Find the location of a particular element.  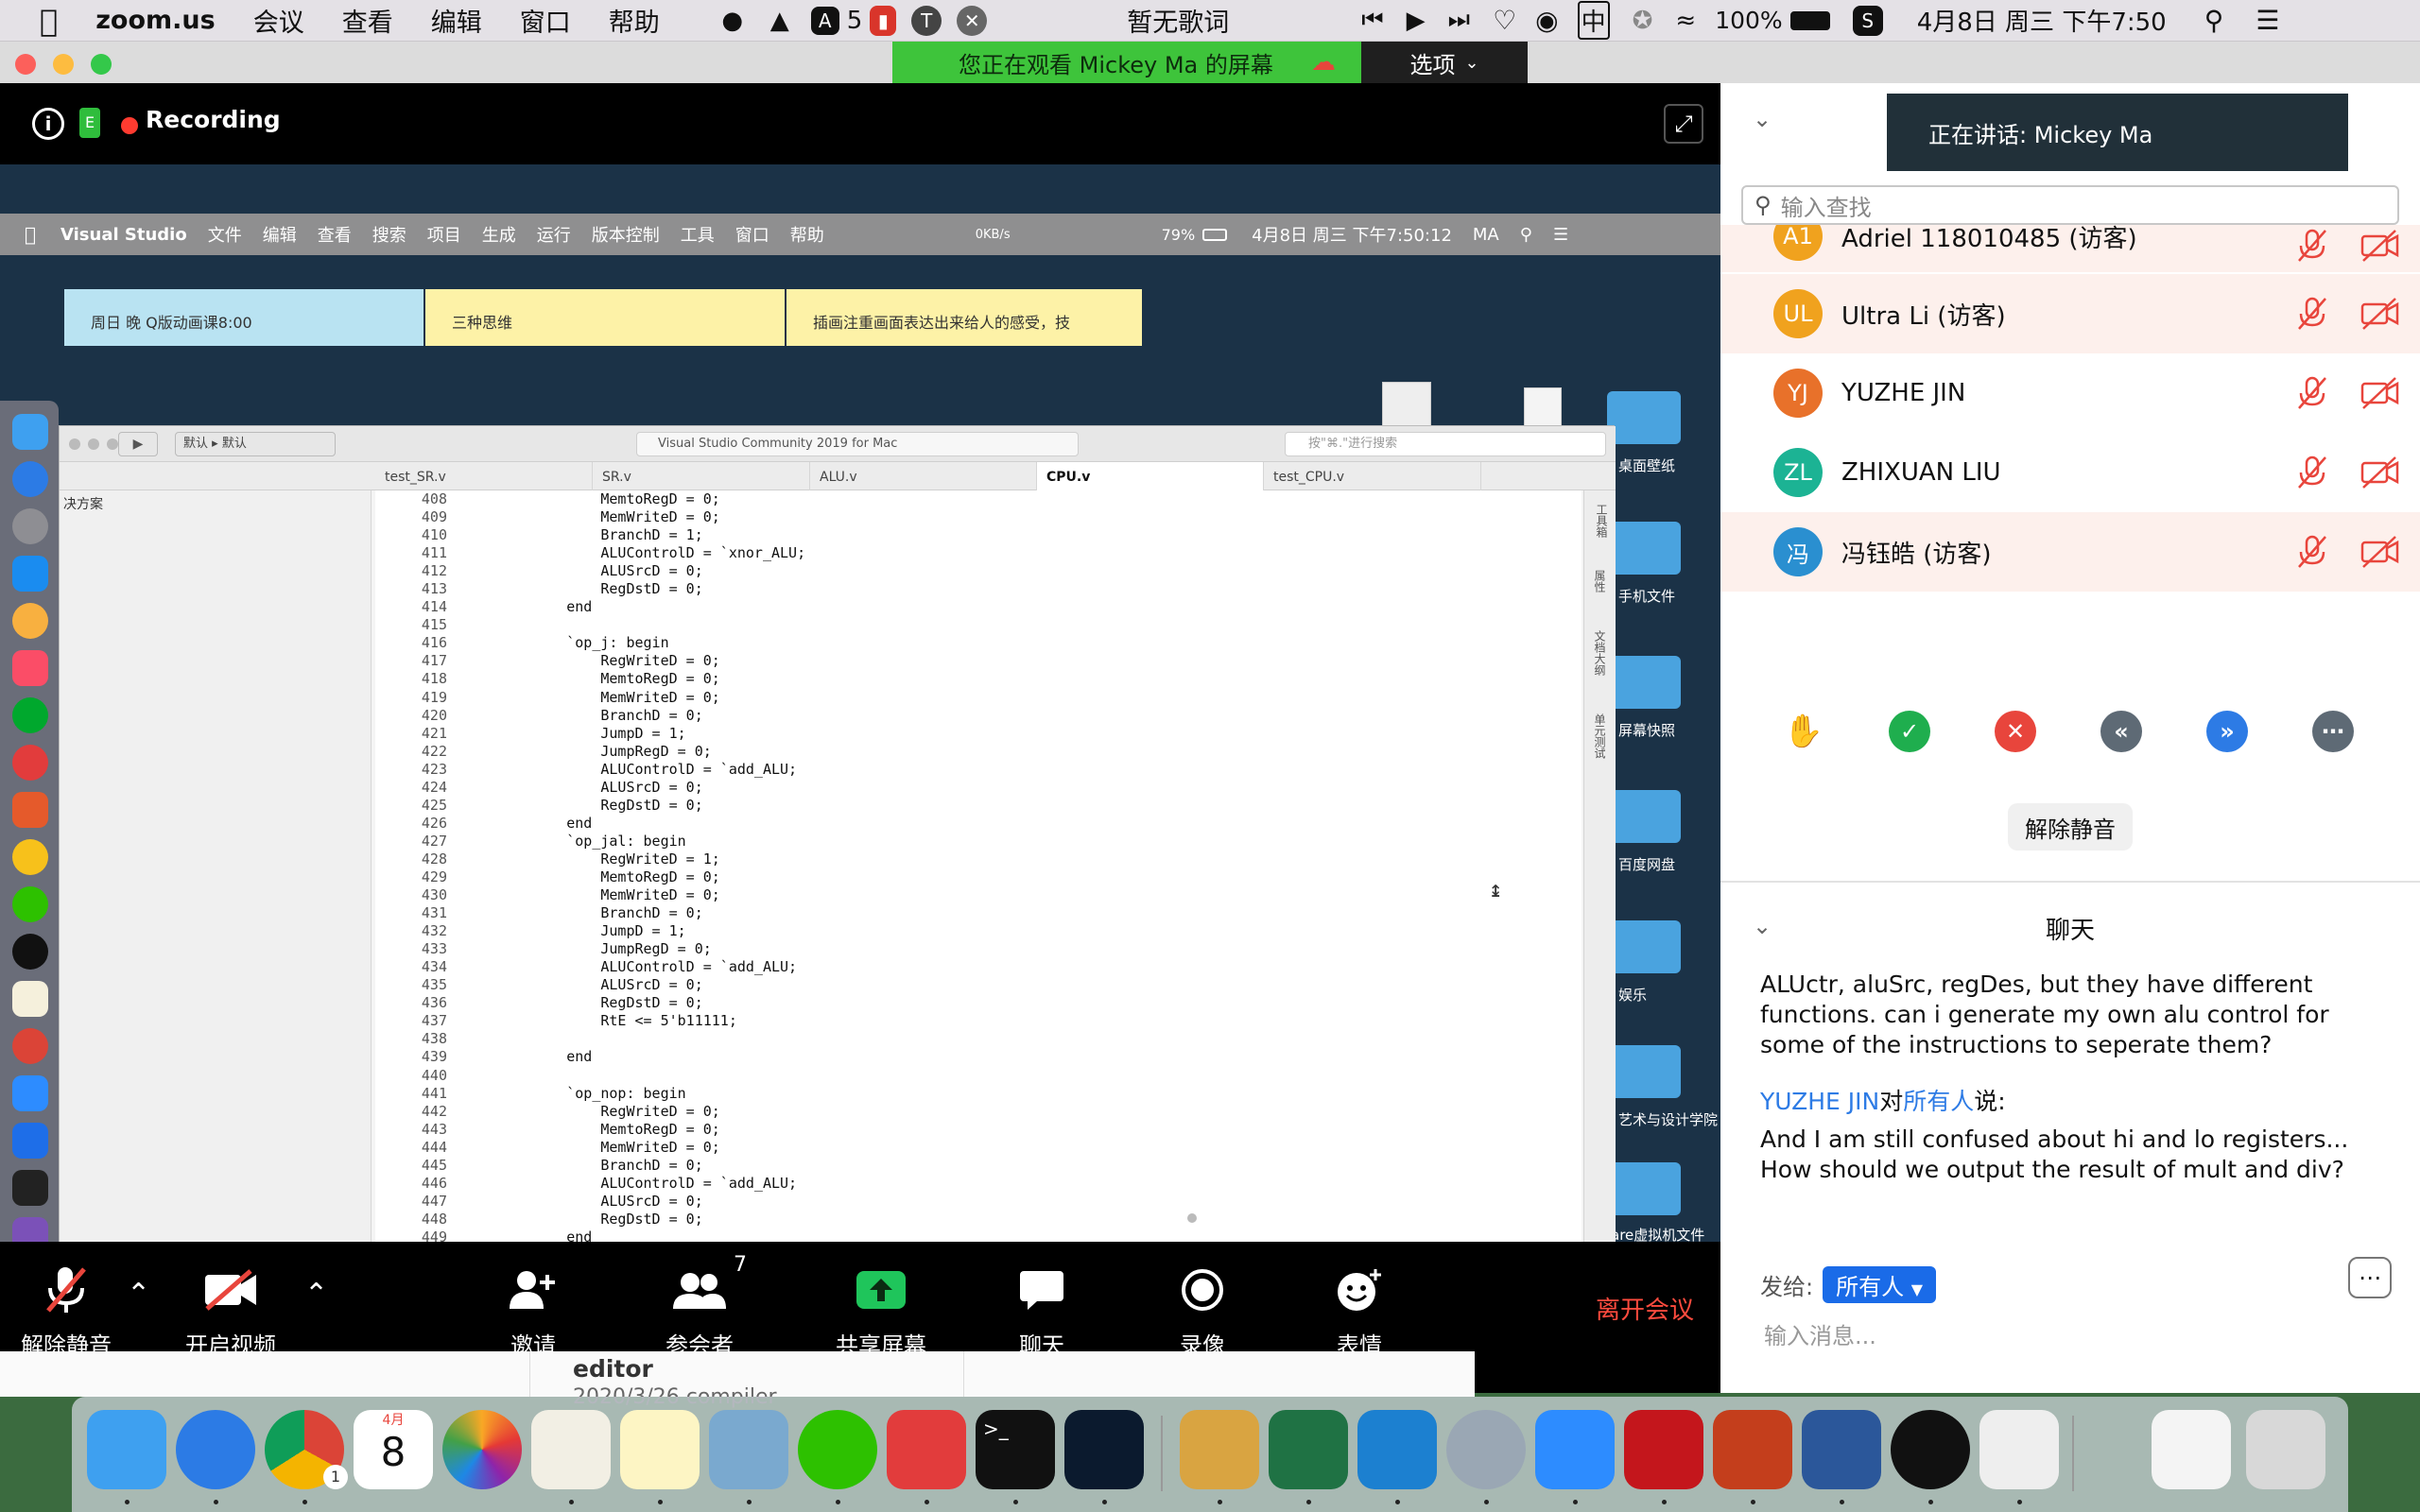

previous-track-icon: ⏮ is located at coordinates (1372, 20).